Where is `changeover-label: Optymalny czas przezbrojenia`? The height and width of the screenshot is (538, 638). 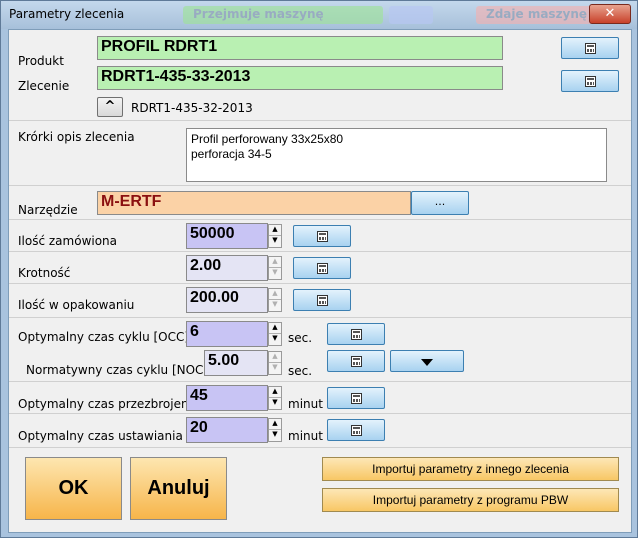
changeover-label: Optymalny czas przezbrojenia is located at coordinates (109, 404).